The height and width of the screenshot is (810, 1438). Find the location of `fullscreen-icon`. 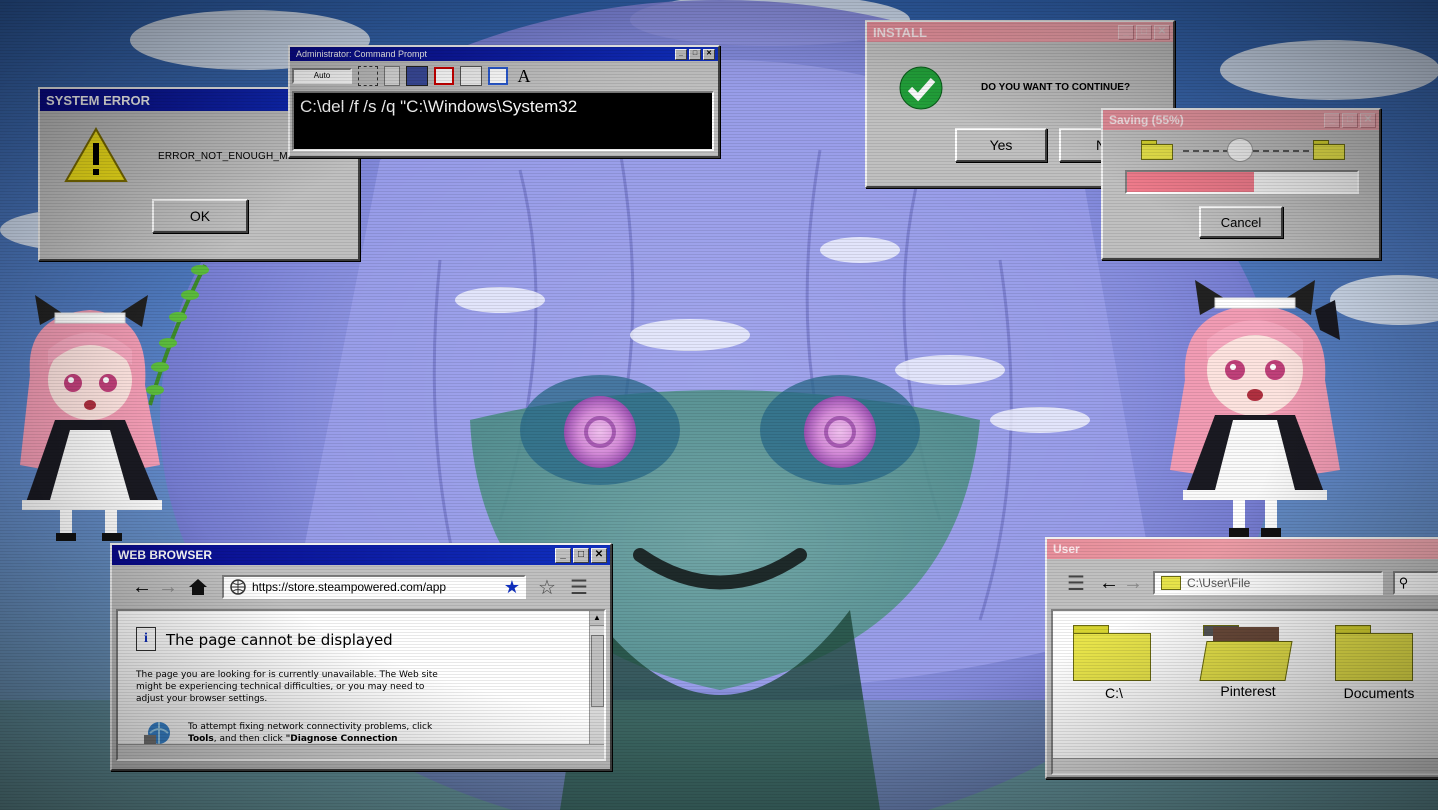

fullscreen-icon is located at coordinates (444, 76).